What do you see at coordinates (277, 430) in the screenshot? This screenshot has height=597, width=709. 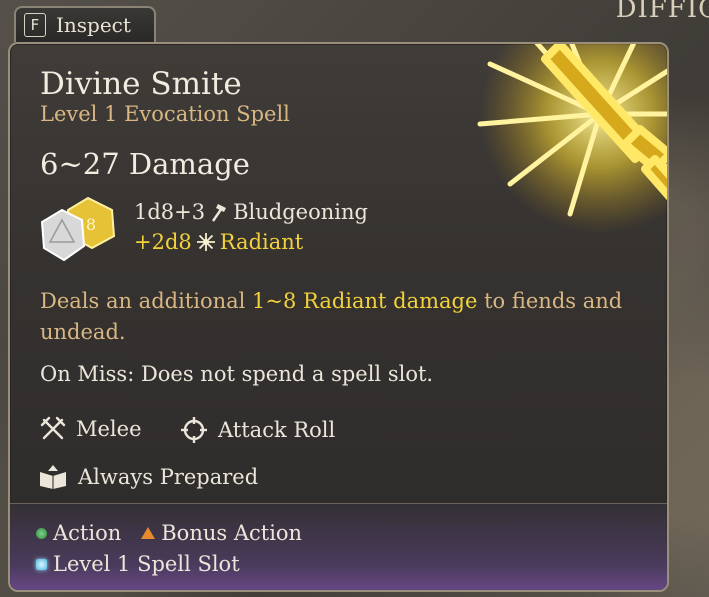 I see `roll-label: Attack Roll` at bounding box center [277, 430].